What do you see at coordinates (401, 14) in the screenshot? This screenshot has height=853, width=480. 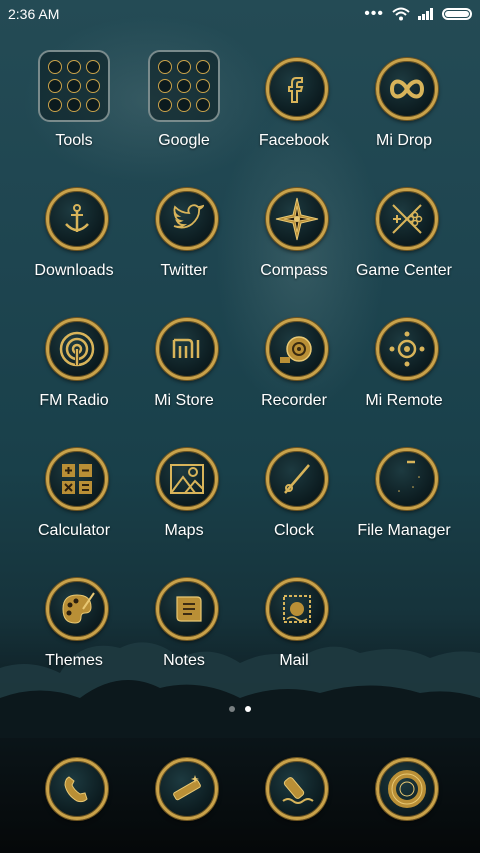 I see `wifi-icon` at bounding box center [401, 14].